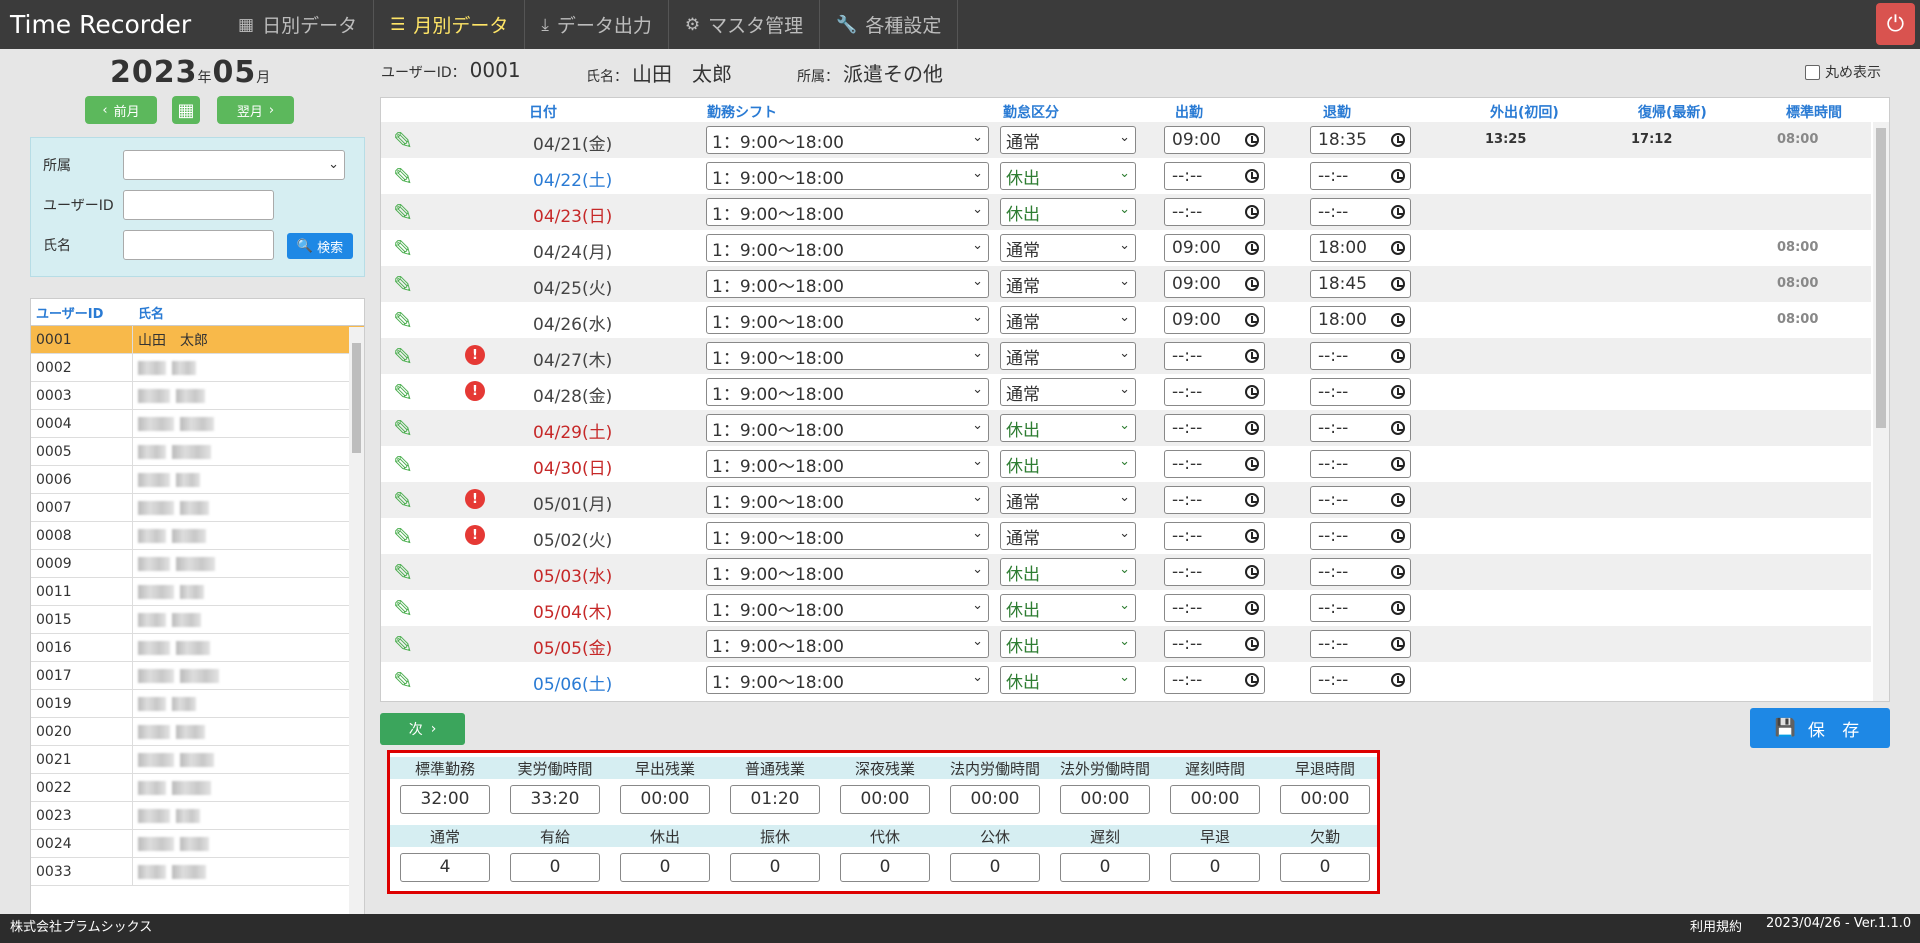  Describe the element at coordinates (197, 592) in the screenshot. I see `user-row: 0011` at that location.